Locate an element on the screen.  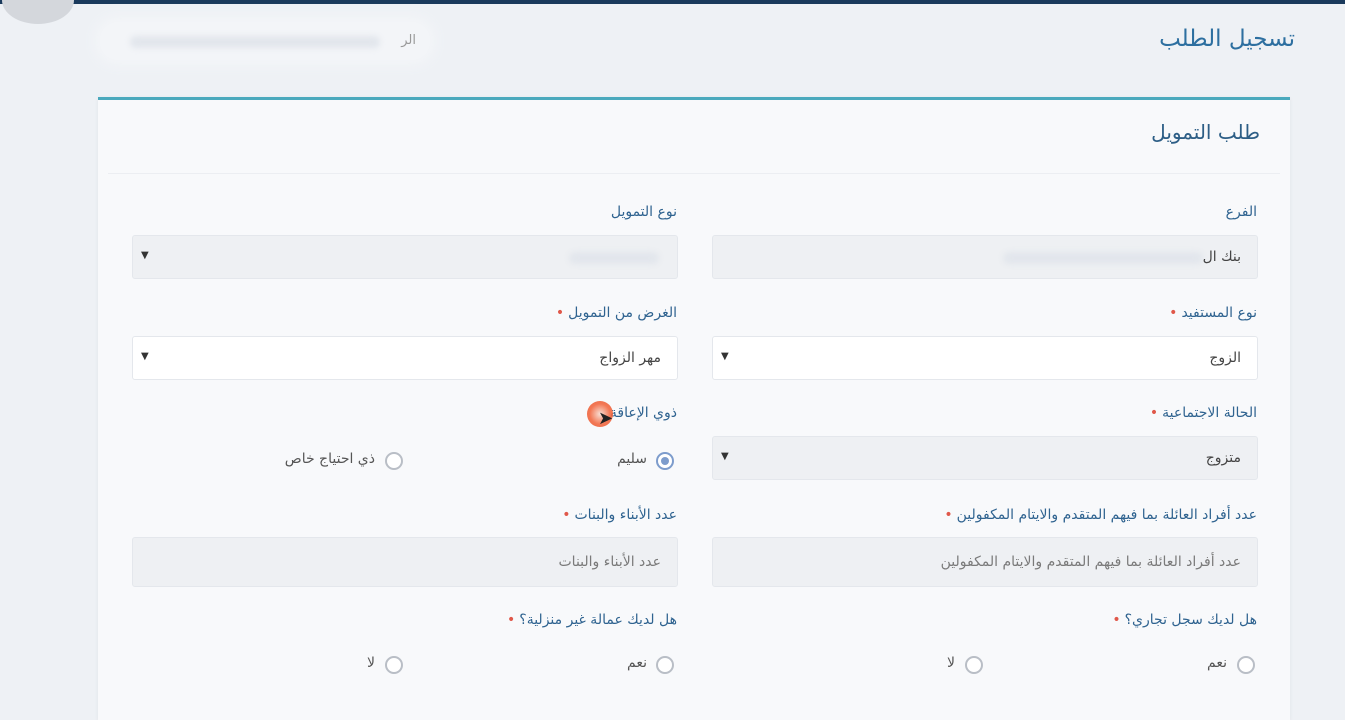
marital-status-select: متزوج ▼ is located at coordinates (985, 458).